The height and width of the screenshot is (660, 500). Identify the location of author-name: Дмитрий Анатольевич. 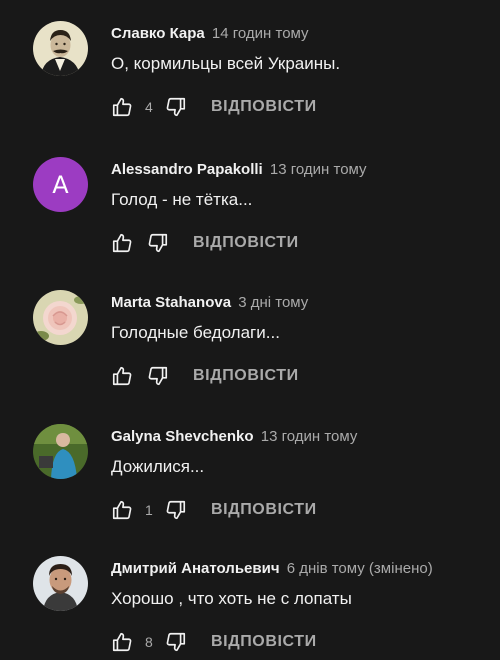
(195, 568).